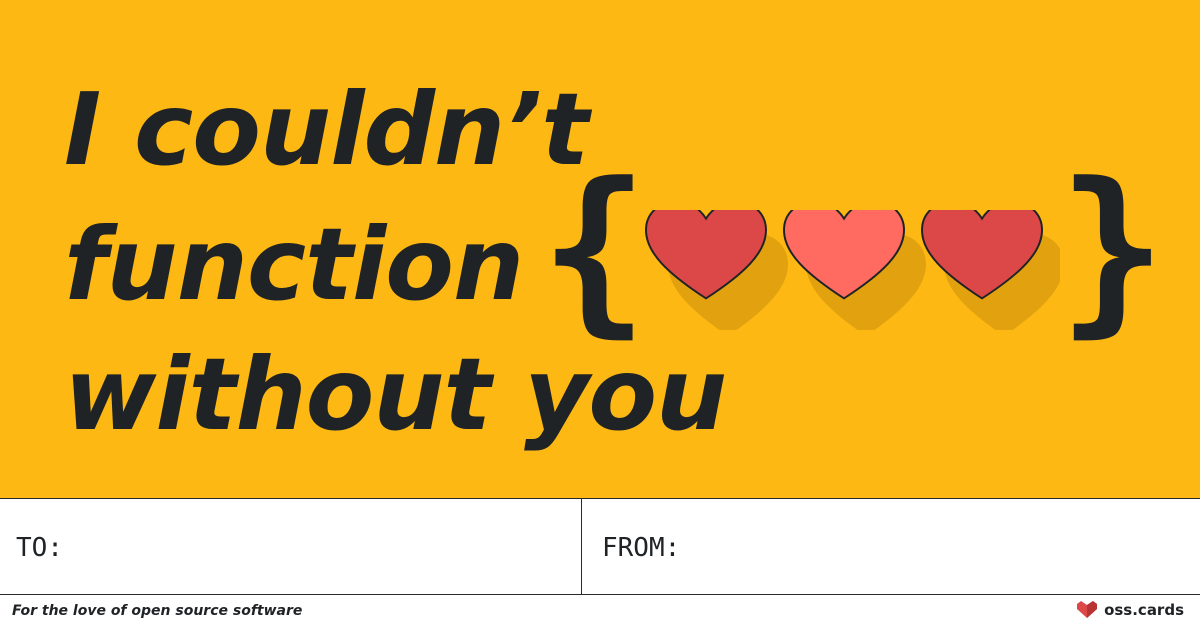 Image resolution: width=1200 pixels, height=630 pixels. I want to click on headline-line-1: I couldn’t, so click(326, 129).